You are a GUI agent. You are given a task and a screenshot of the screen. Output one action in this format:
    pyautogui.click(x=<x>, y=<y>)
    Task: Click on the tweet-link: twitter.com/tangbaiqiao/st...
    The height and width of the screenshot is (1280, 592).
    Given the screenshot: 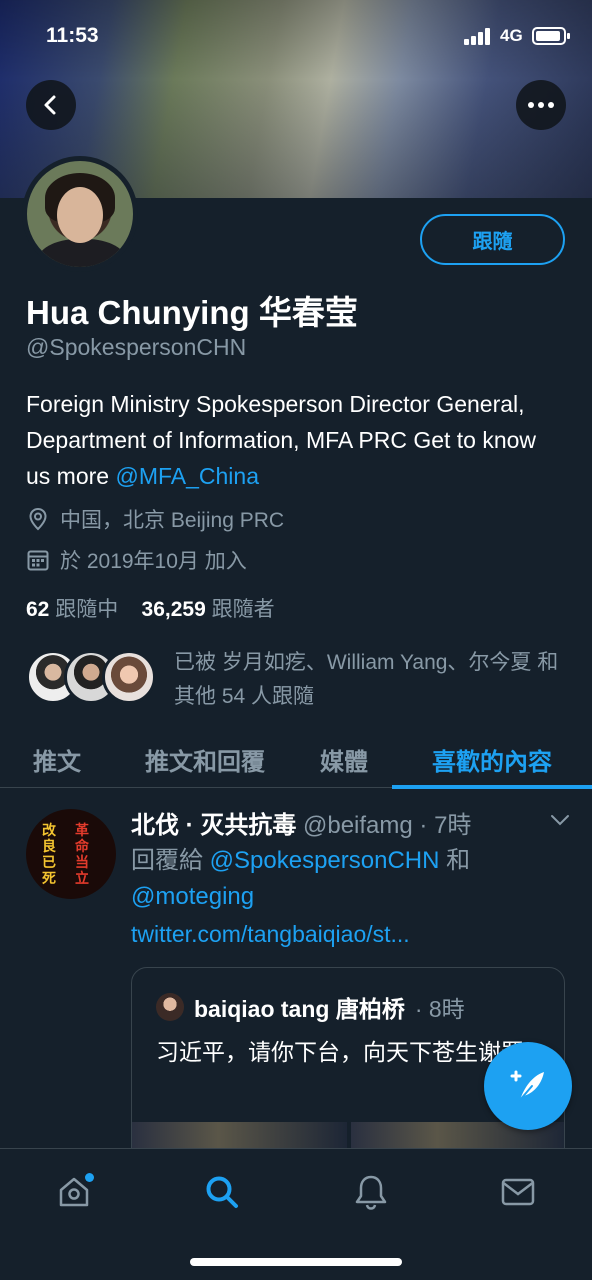 What is the action you would take?
    pyautogui.click(x=270, y=934)
    